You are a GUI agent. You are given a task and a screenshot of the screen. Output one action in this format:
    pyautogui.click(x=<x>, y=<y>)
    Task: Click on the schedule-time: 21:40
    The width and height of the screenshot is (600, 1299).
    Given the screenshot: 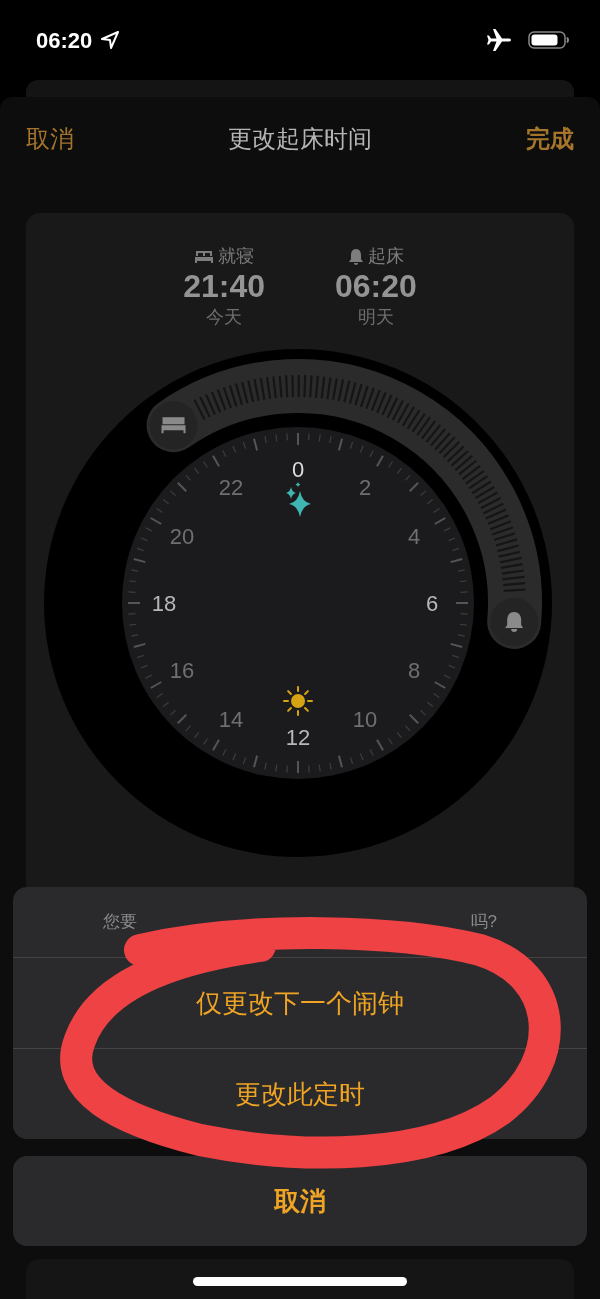 What is the action you would take?
    pyautogui.click(x=224, y=287)
    